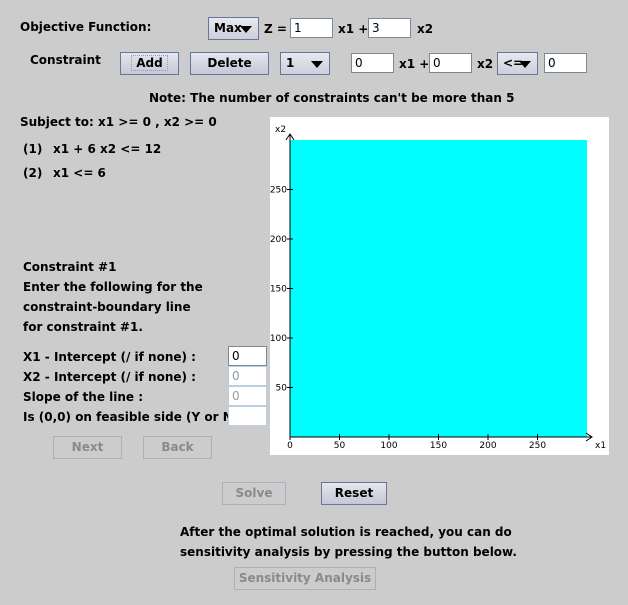 The height and width of the screenshot is (605, 628). I want to click on x2-intercept-label: X2 - Intercept (/ if none) :, so click(109, 377).